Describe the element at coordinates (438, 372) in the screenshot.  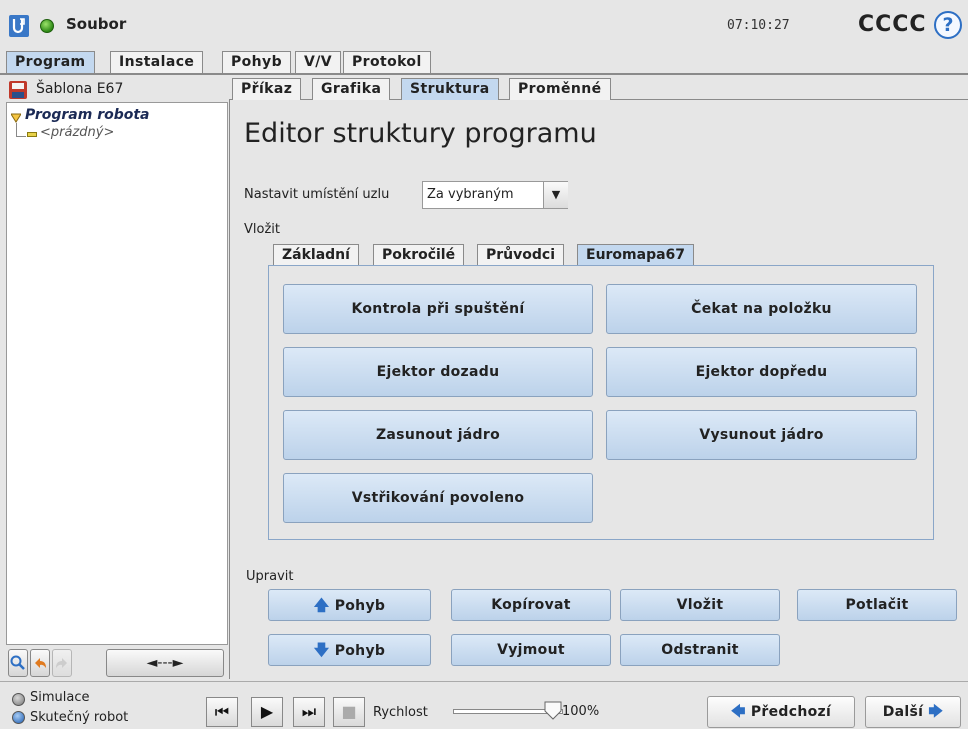
I see `ejector-back-button: Ejektor dozadu` at that location.